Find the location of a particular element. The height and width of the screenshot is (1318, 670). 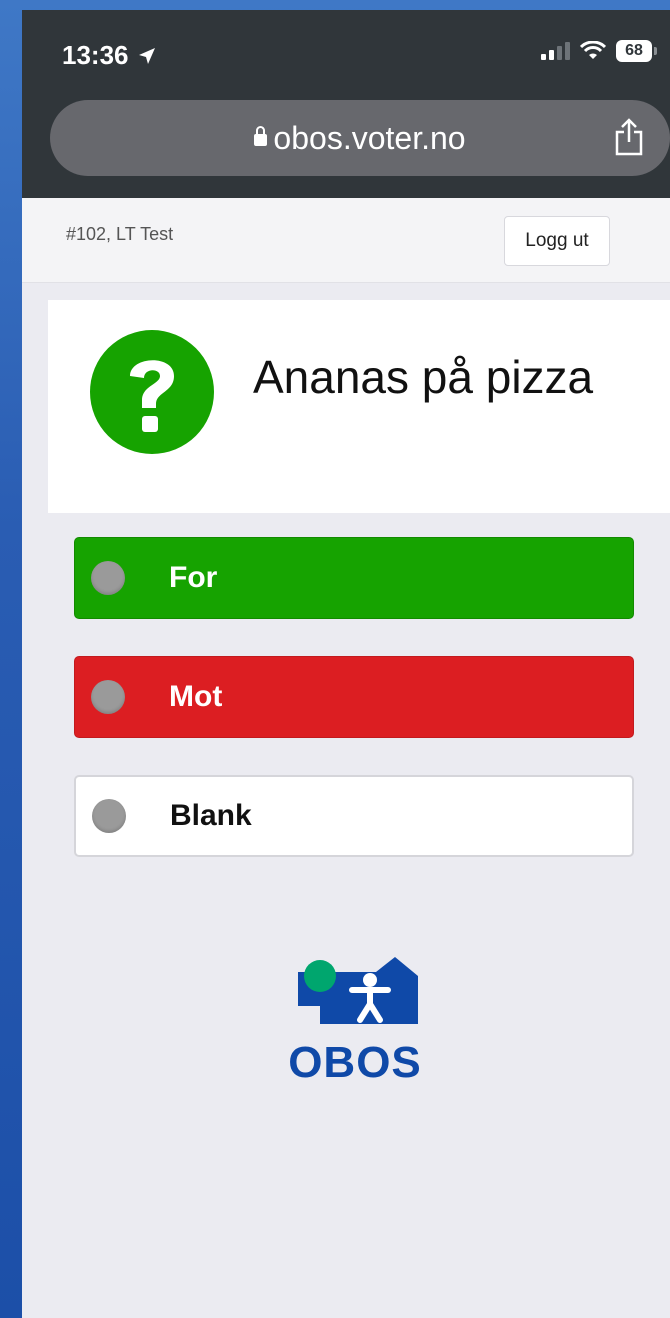

obos-house-icon is located at coordinates (358, 990).